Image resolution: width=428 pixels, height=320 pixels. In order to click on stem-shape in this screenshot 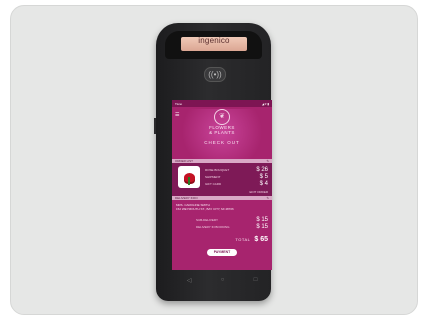, I will do `click(189, 181)`.